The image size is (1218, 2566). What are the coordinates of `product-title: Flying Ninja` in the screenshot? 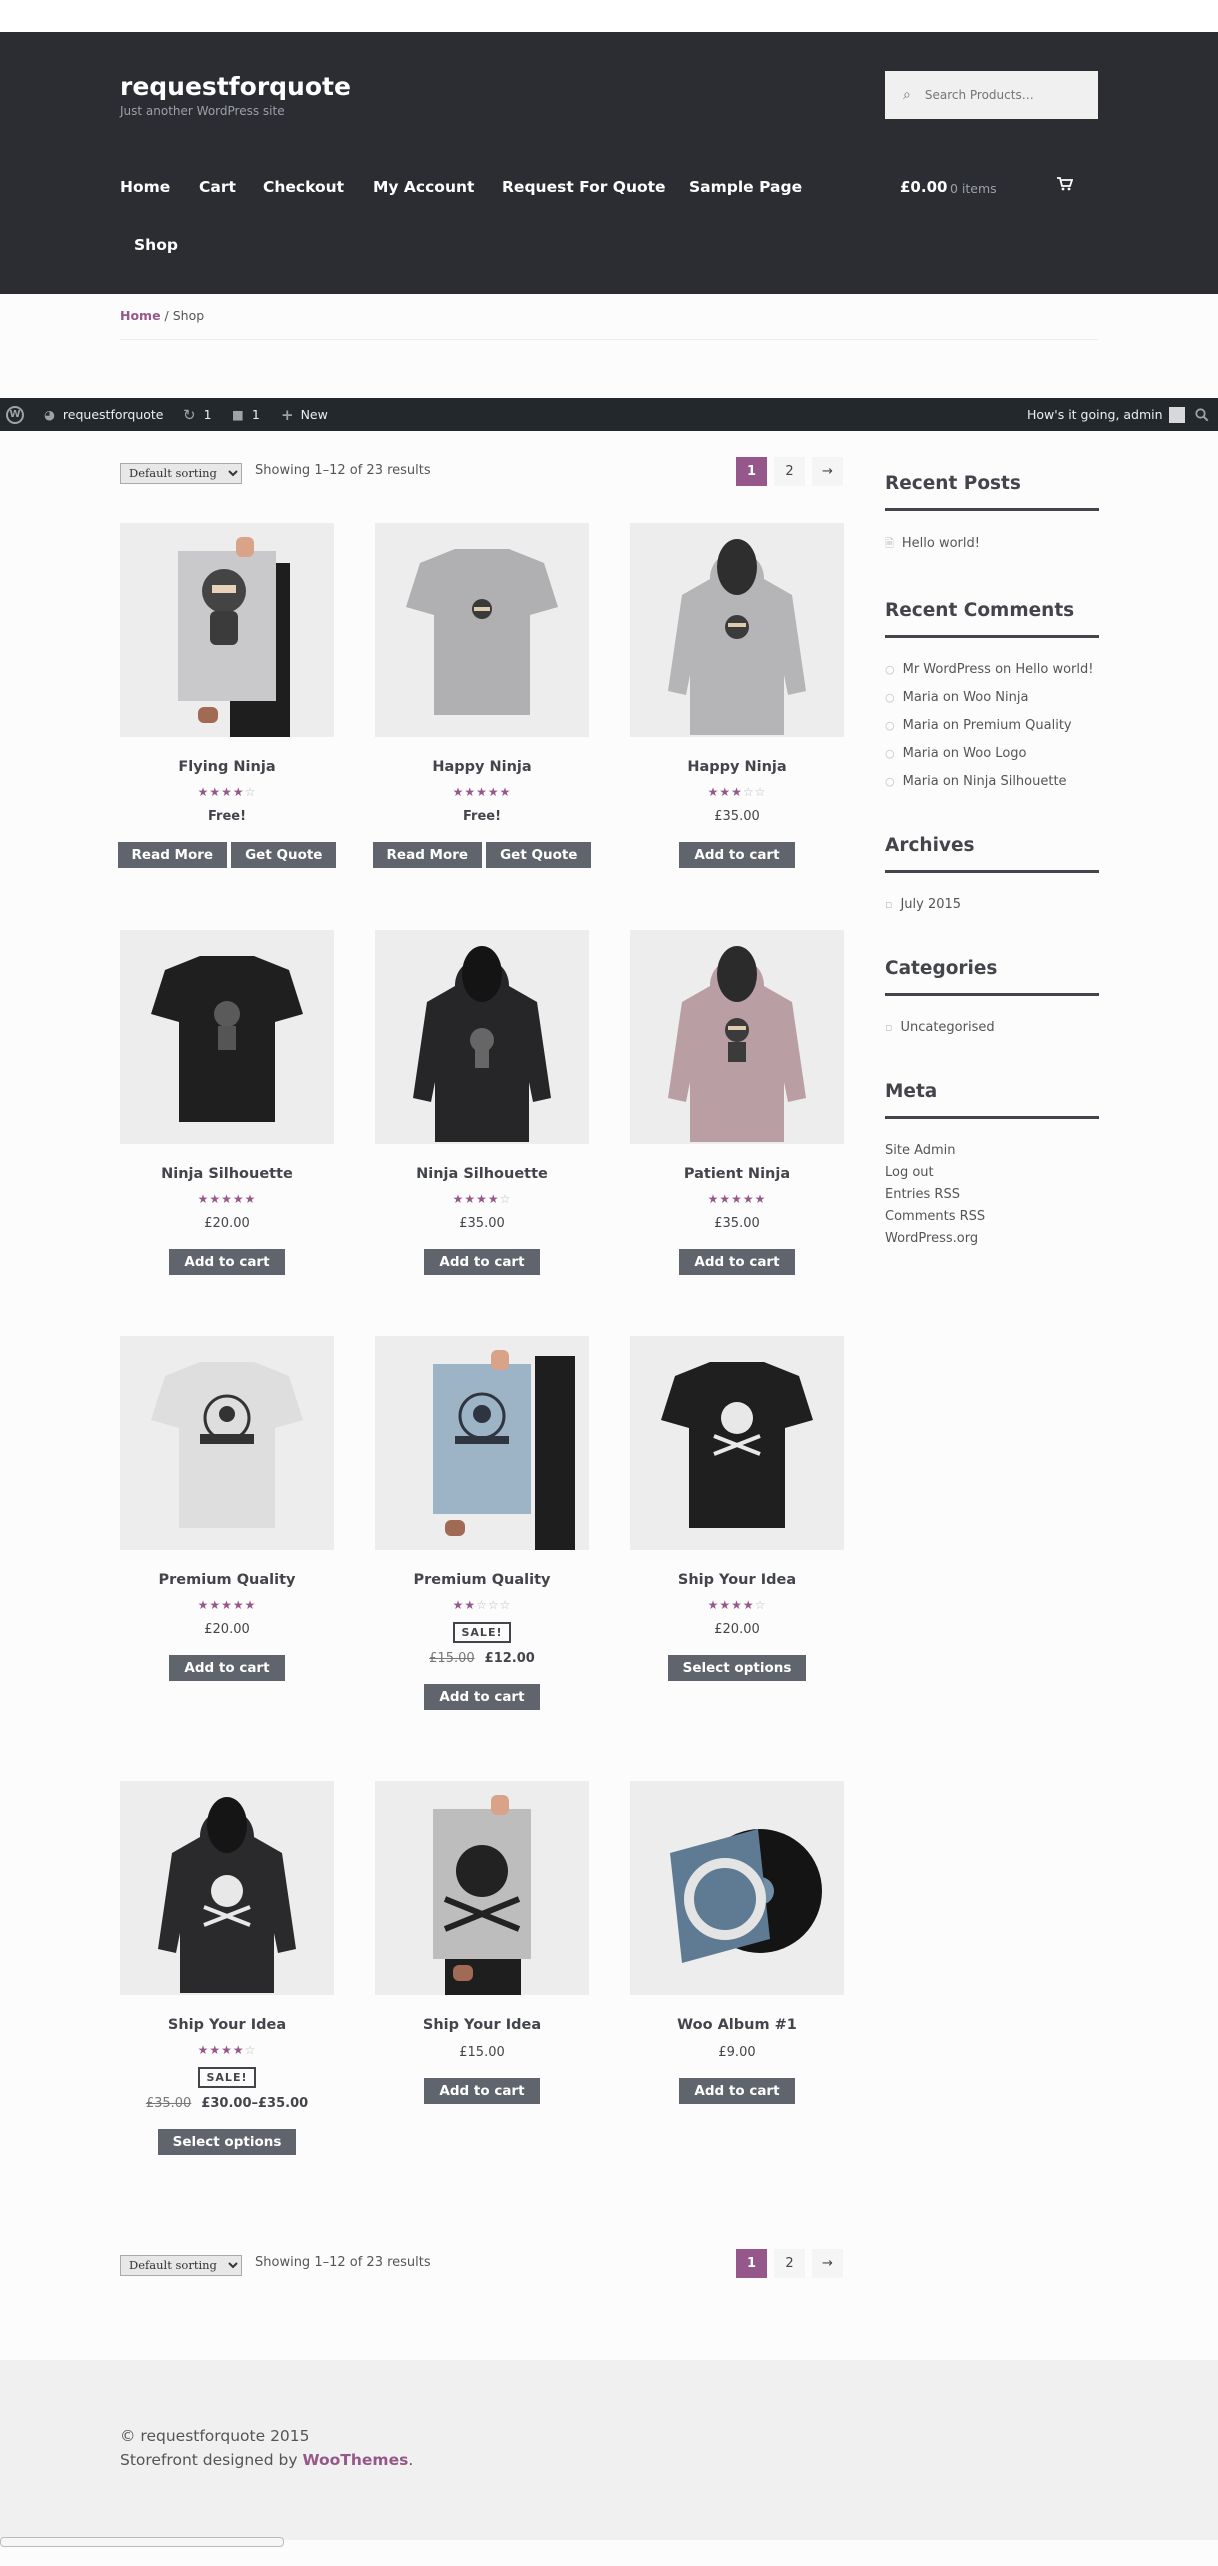 It's located at (227, 769).